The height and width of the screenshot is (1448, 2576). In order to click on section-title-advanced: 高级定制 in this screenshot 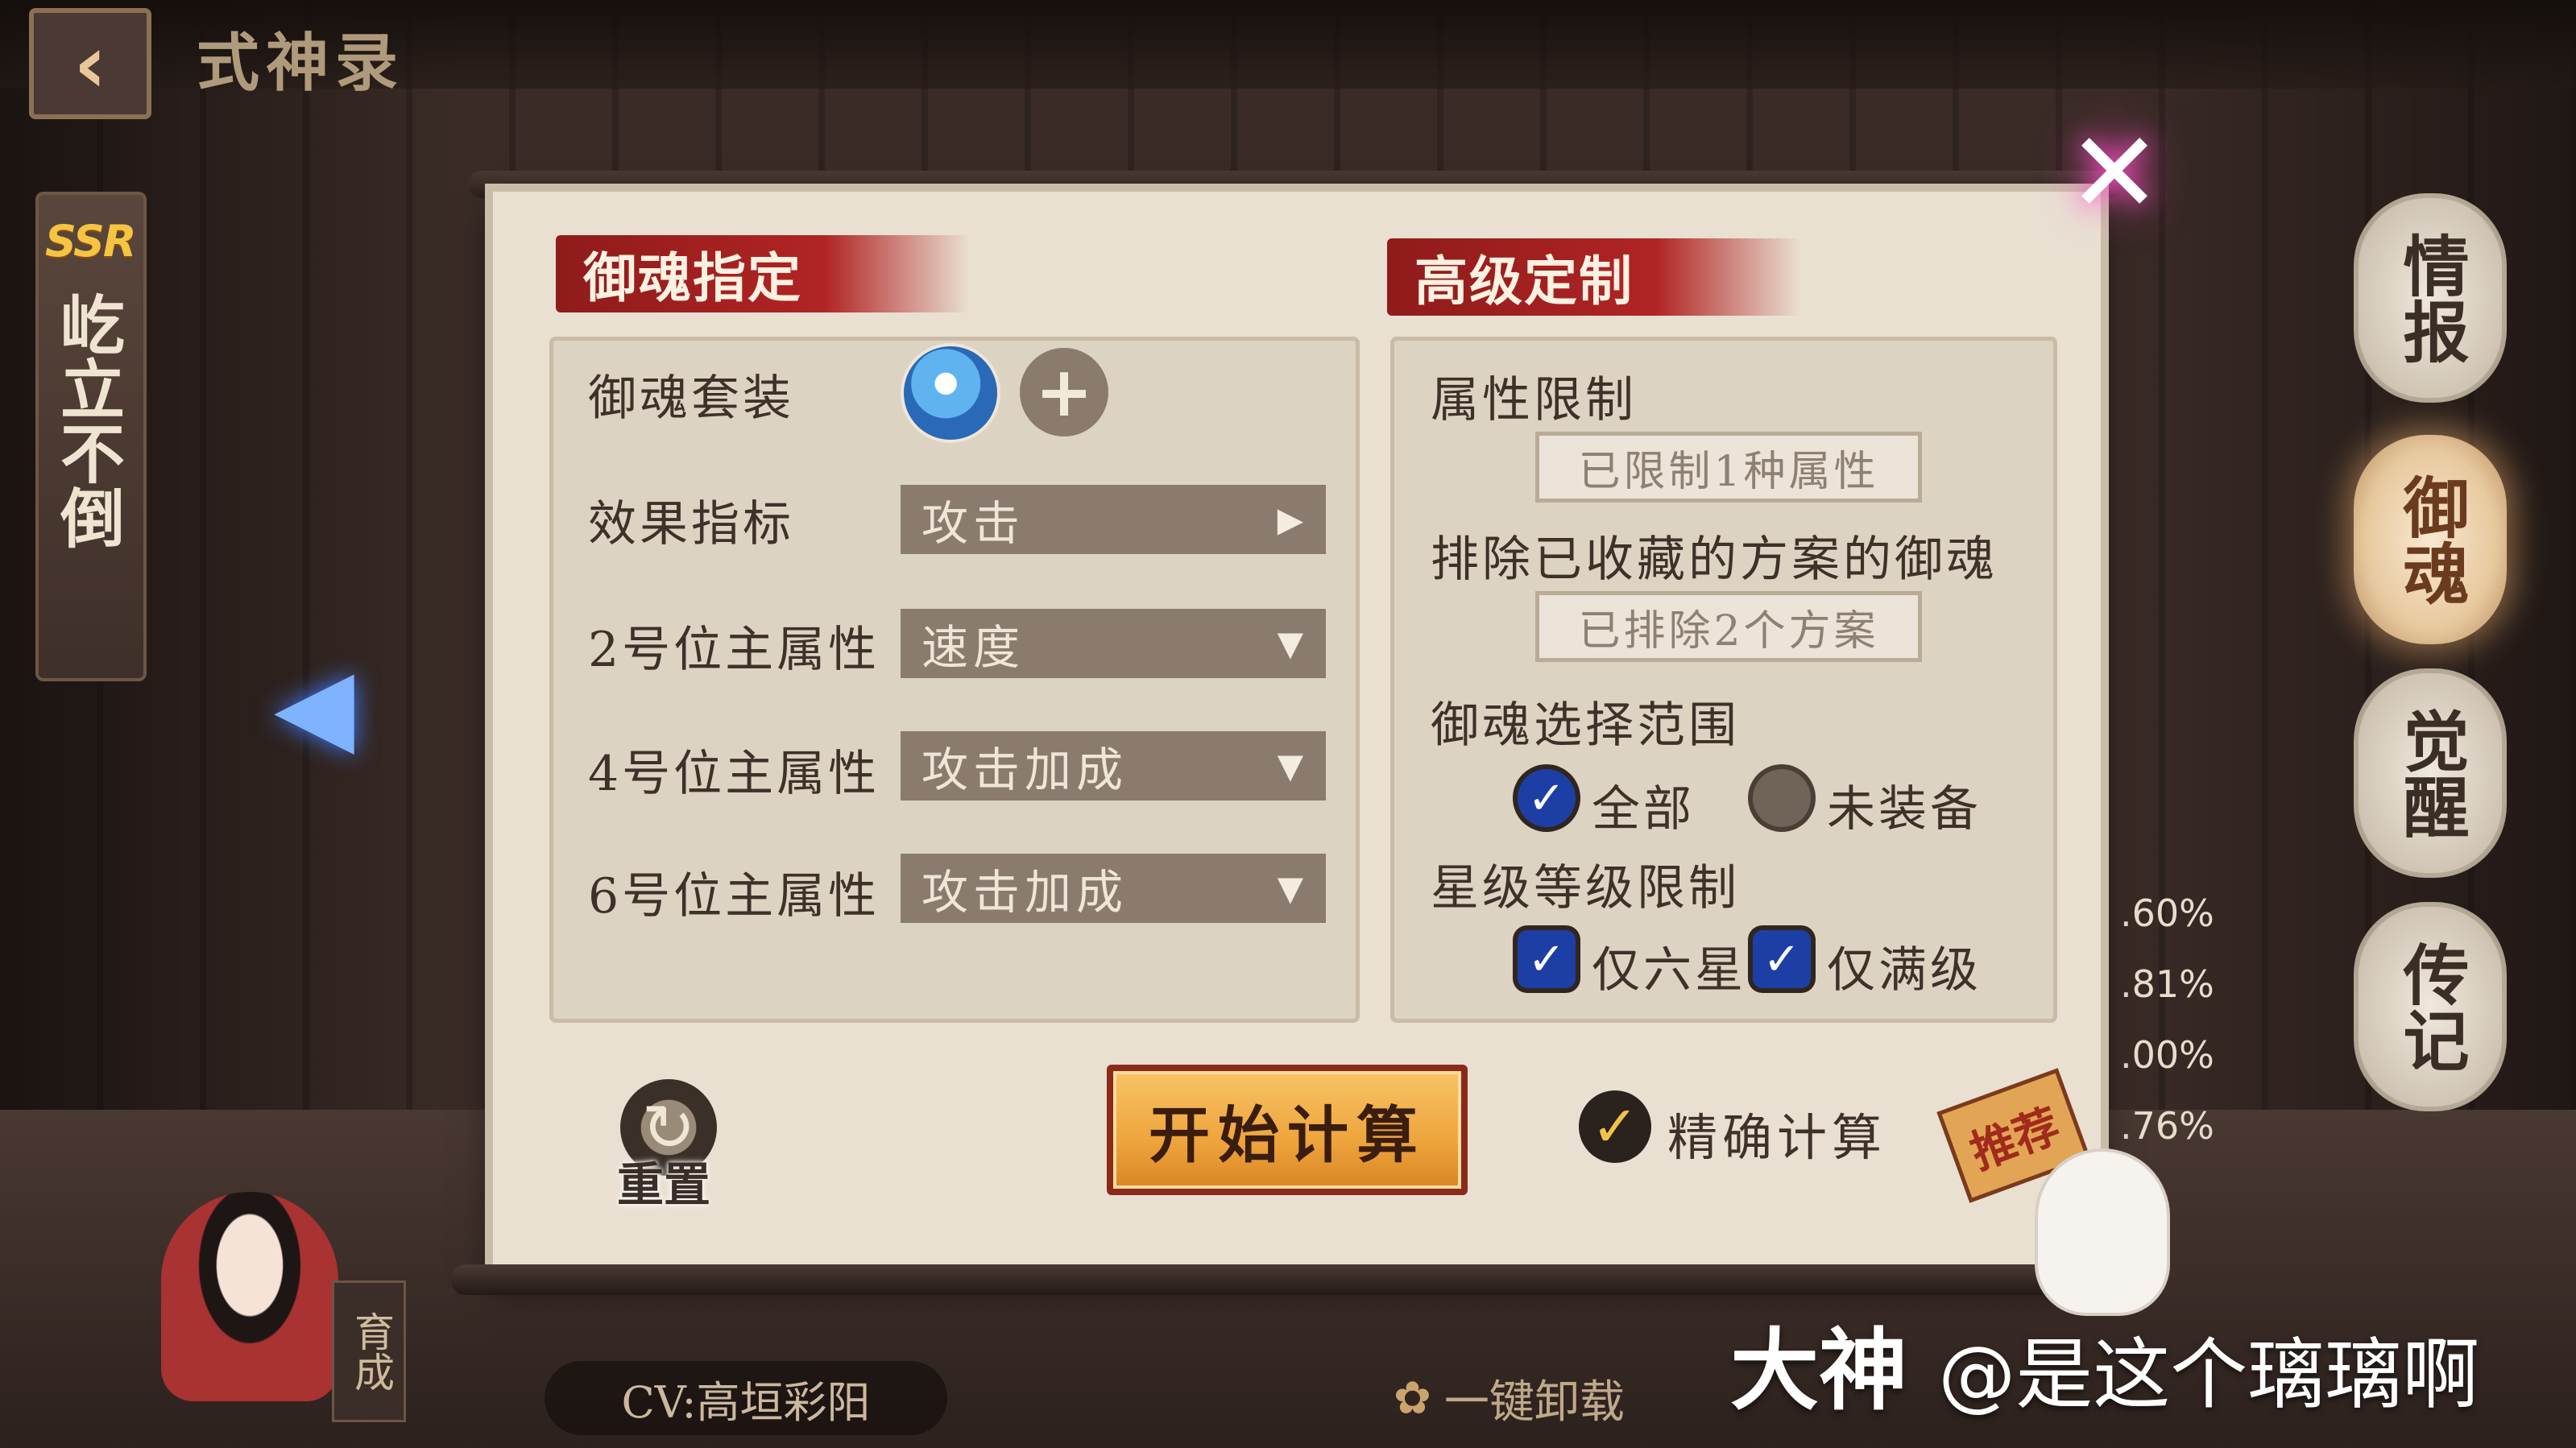, I will do `click(1594, 277)`.